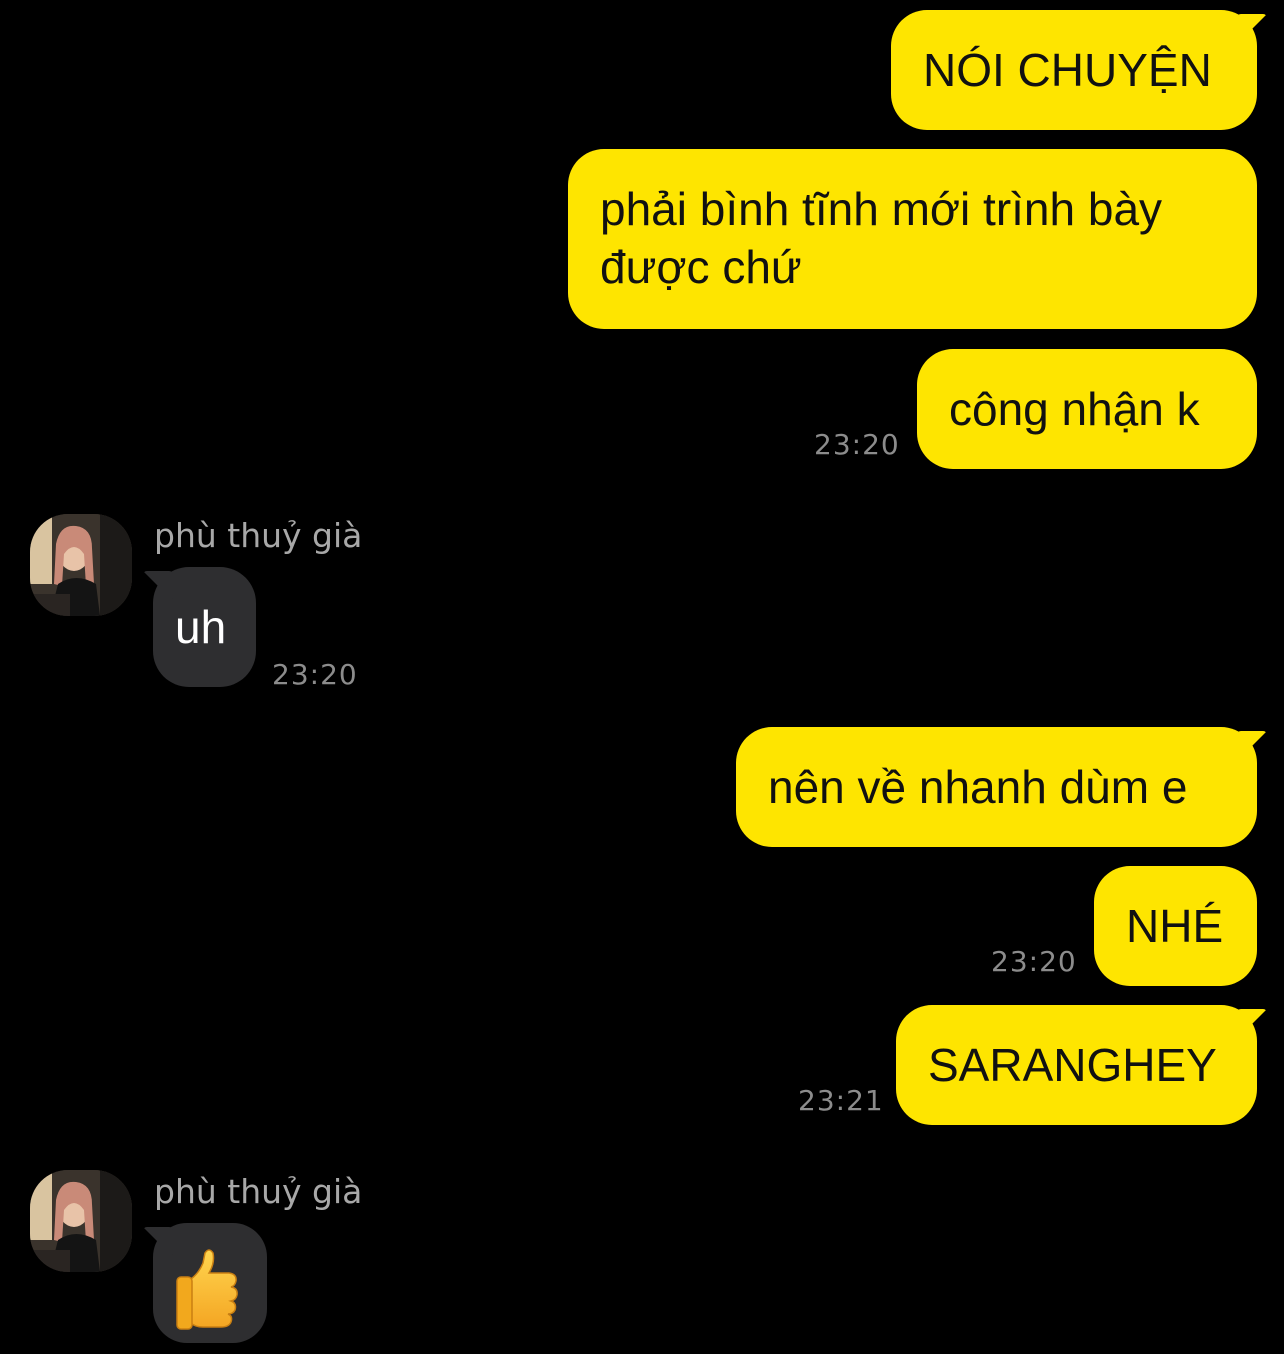 Image resolution: width=1284 pixels, height=1354 pixels. I want to click on message-bubble-incoming: 👍, so click(210, 1283).